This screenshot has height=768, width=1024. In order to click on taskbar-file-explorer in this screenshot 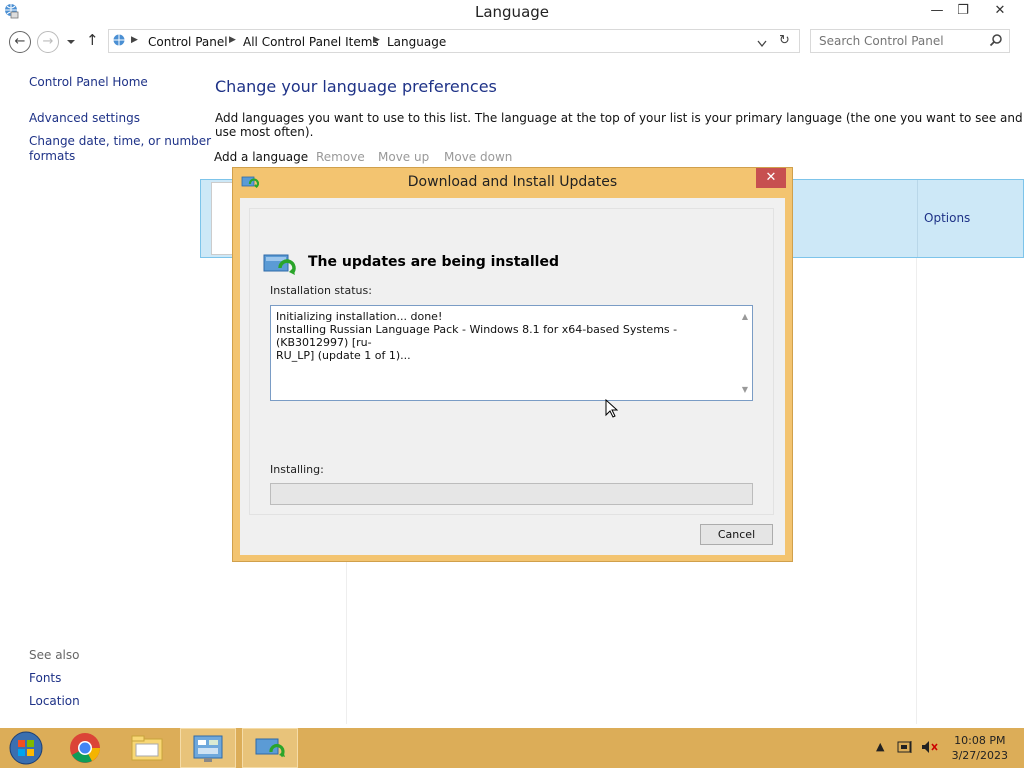, I will do `click(148, 748)`.